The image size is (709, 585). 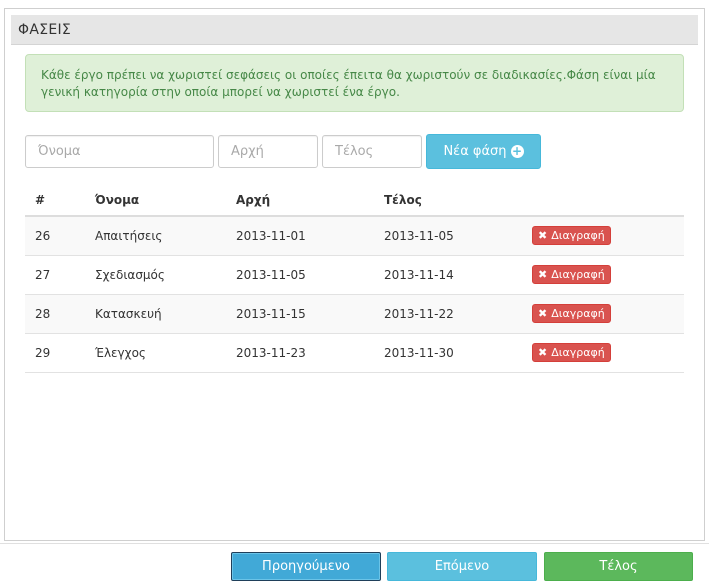 I want to click on next-button: Επόμενο, so click(x=462, y=566).